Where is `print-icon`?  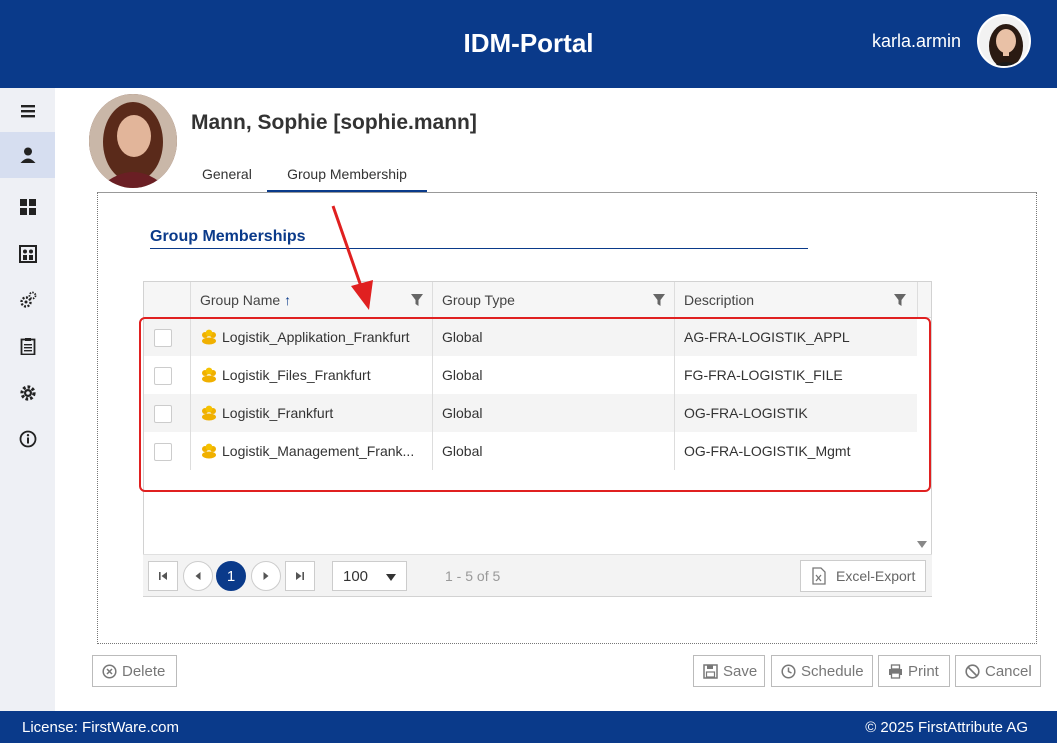 print-icon is located at coordinates (895, 671).